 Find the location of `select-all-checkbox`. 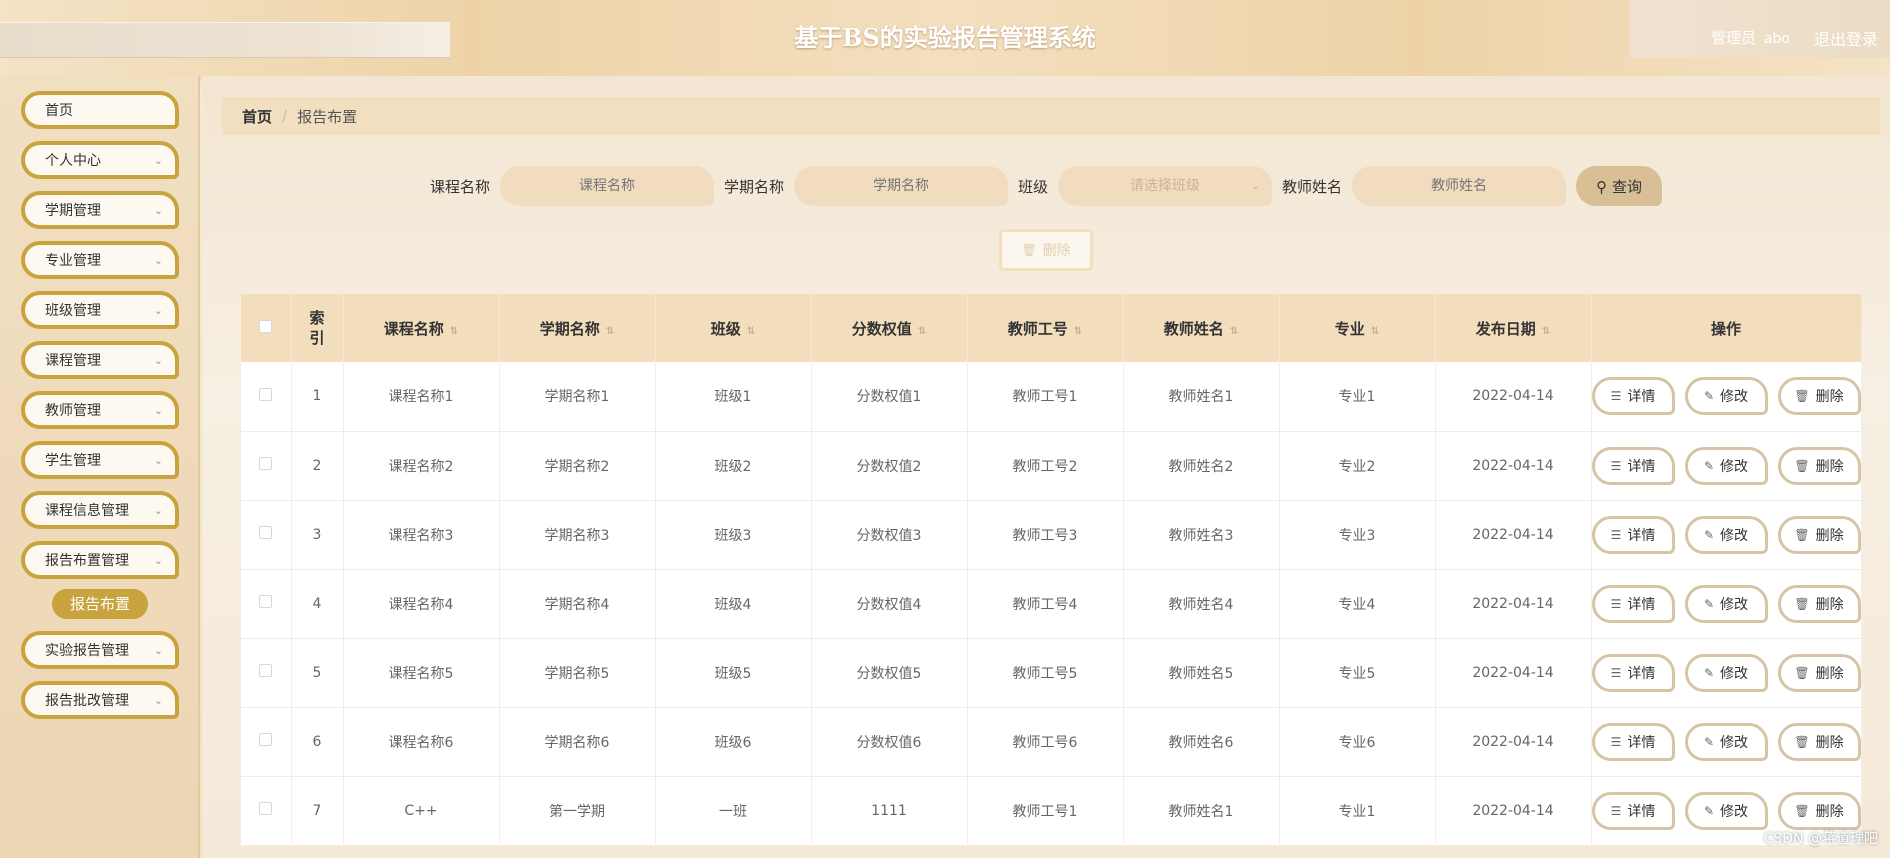

select-all-checkbox is located at coordinates (266, 326).